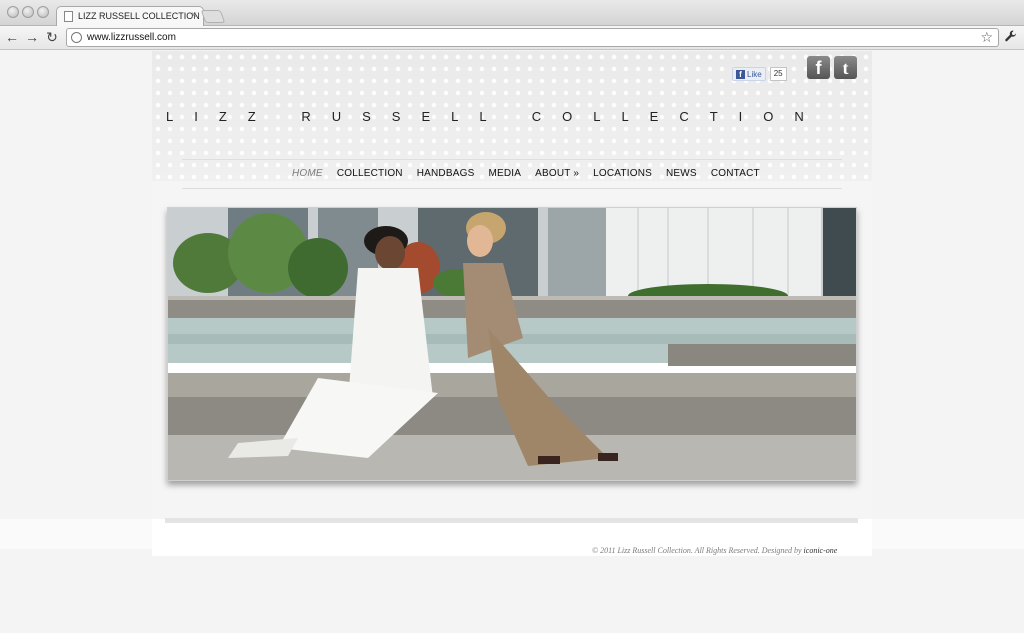  What do you see at coordinates (446, 173) in the screenshot?
I see `nav-item-handbags: HANDBAGS` at bounding box center [446, 173].